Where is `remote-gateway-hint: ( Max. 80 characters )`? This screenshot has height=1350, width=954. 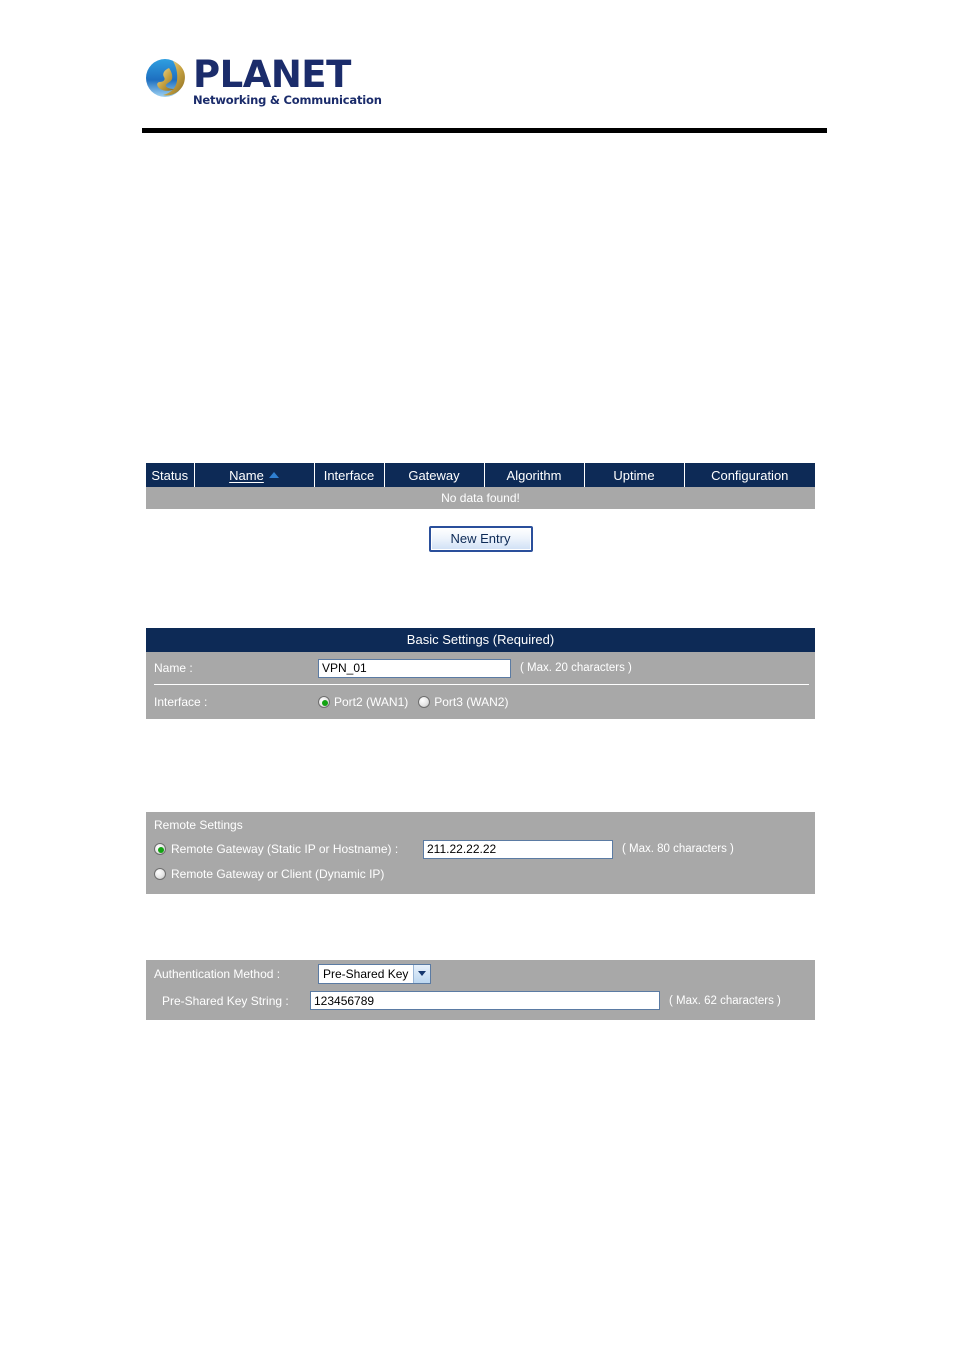 remote-gateway-hint: ( Max. 80 characters ) is located at coordinates (678, 849).